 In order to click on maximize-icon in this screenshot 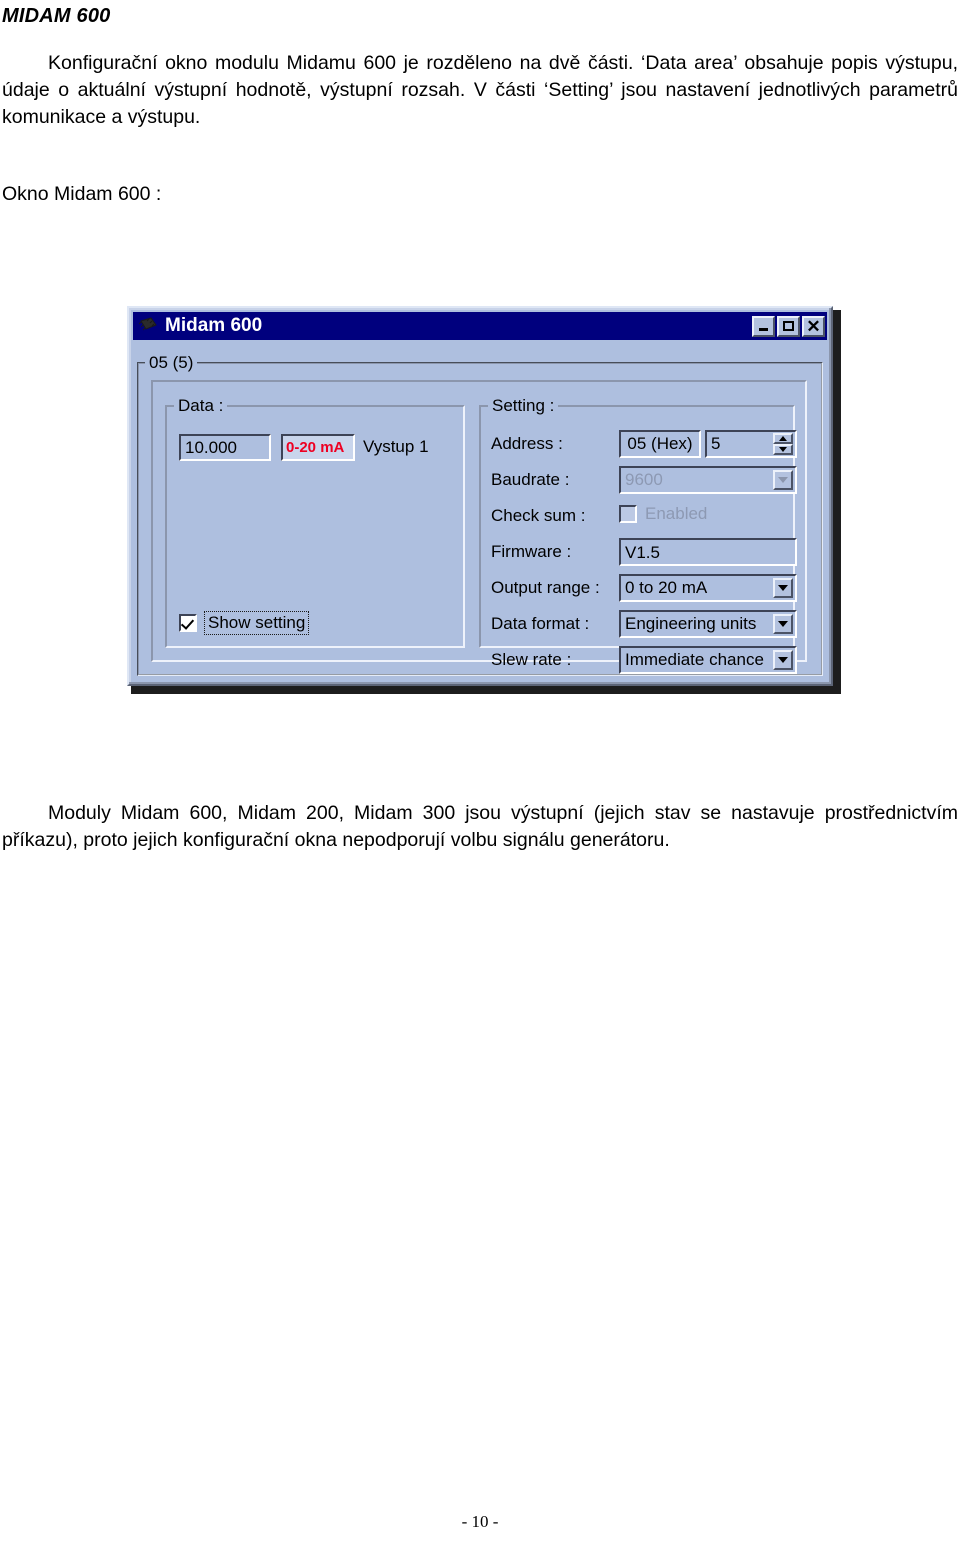, I will do `click(788, 326)`.